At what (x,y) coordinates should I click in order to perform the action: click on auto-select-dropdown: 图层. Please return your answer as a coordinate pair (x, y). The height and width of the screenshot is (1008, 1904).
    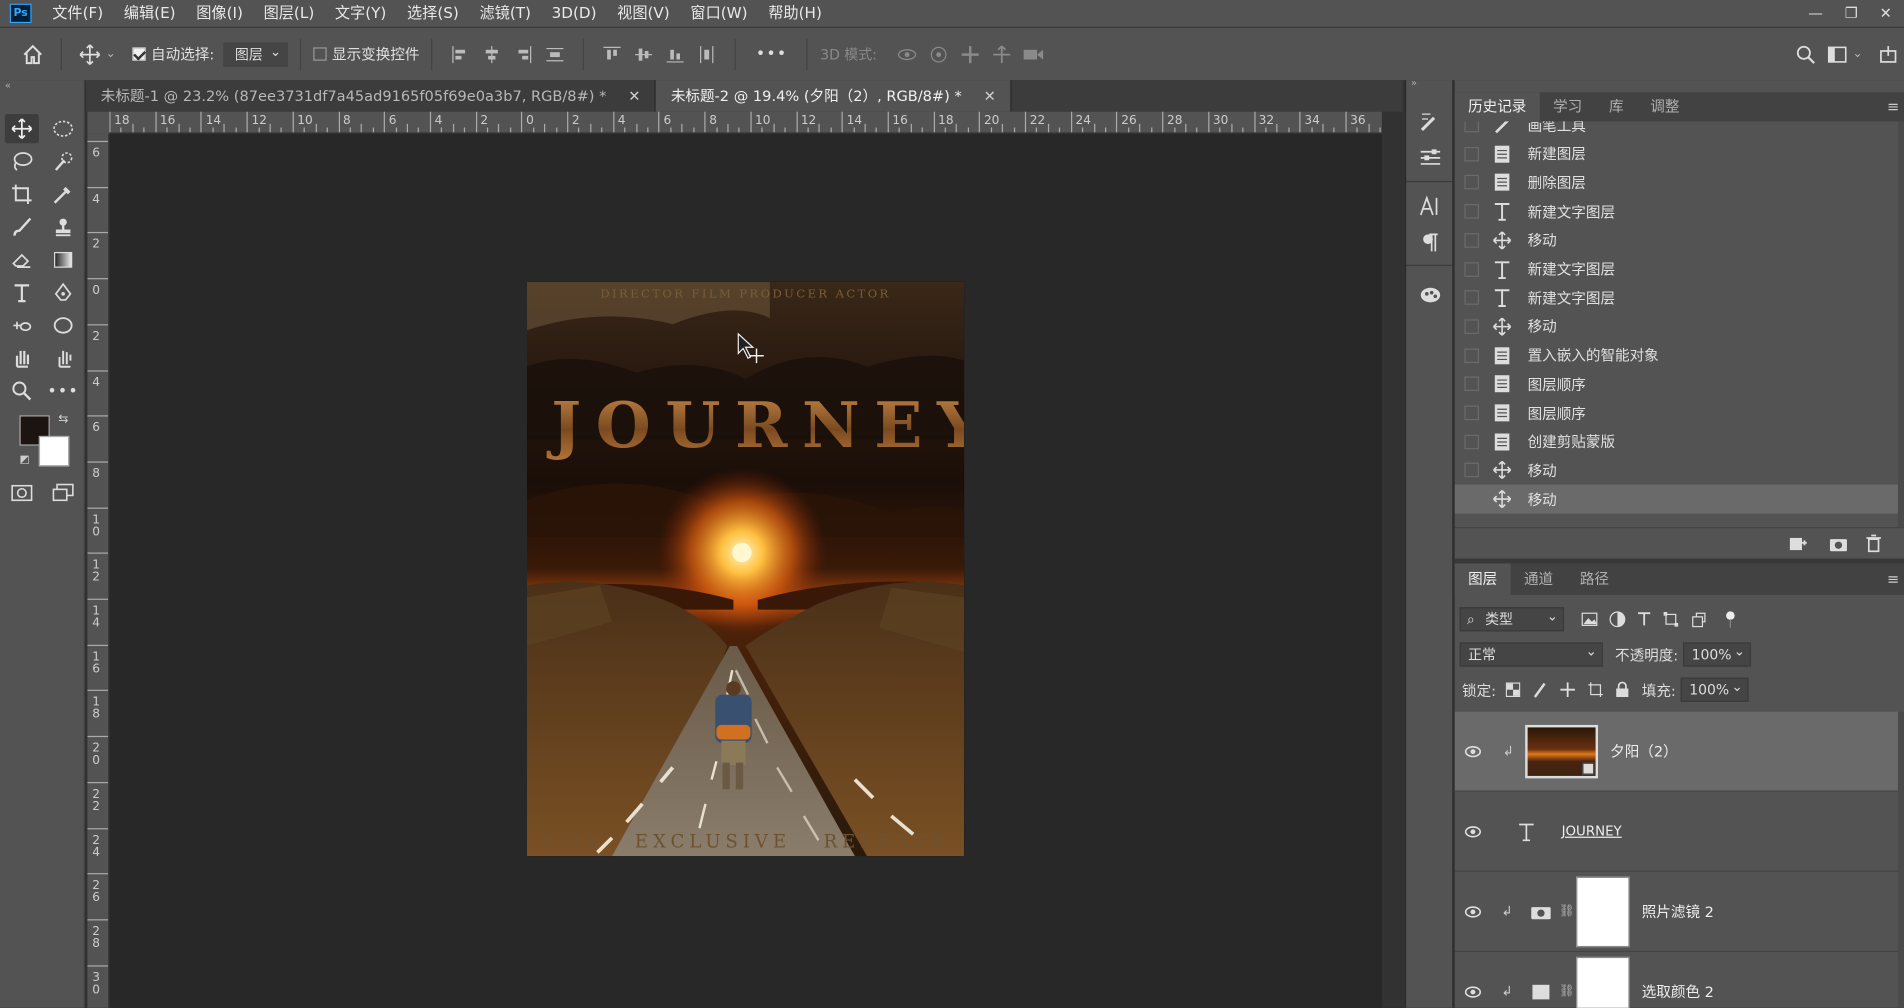
    Looking at the image, I should click on (256, 54).